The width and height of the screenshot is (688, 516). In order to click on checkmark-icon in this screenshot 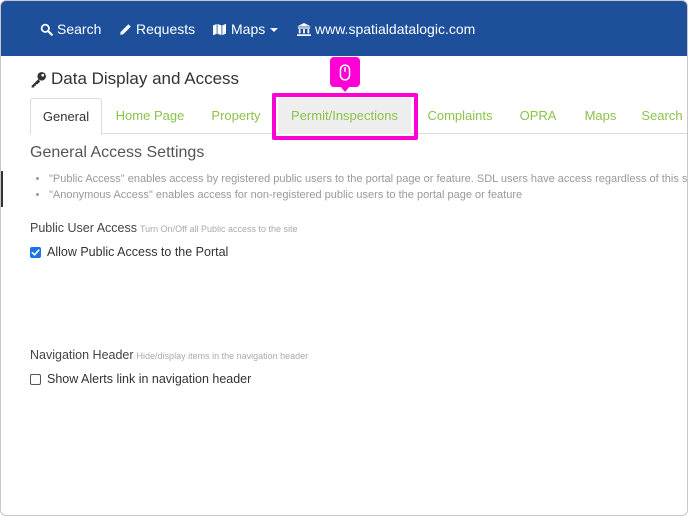, I will do `click(35, 252)`.